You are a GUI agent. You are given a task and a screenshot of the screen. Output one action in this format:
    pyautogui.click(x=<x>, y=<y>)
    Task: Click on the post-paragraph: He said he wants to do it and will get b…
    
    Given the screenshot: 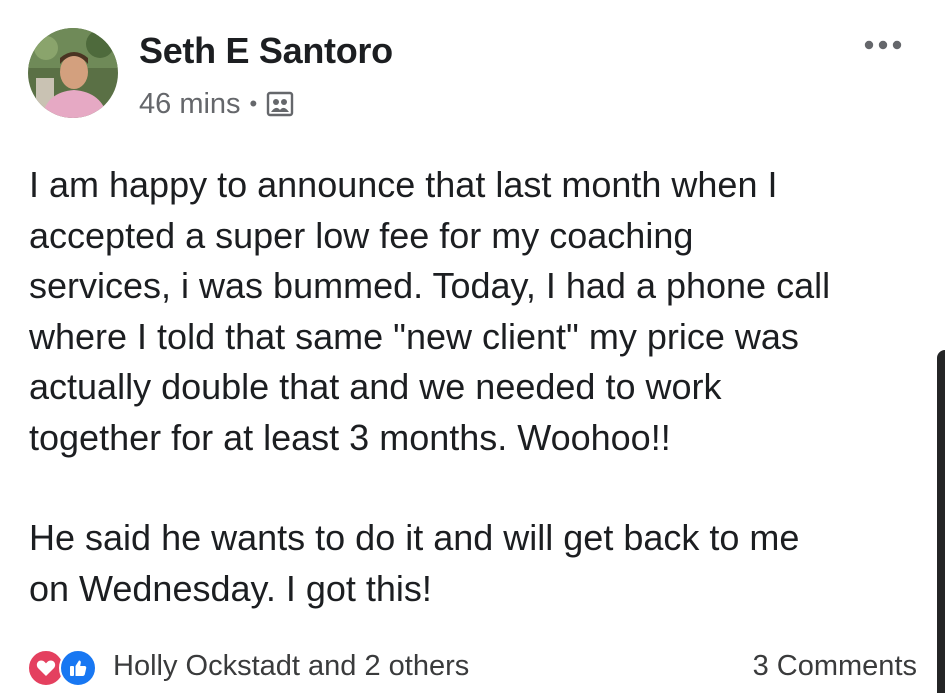 What is the action you would take?
    pyautogui.click(x=414, y=563)
    